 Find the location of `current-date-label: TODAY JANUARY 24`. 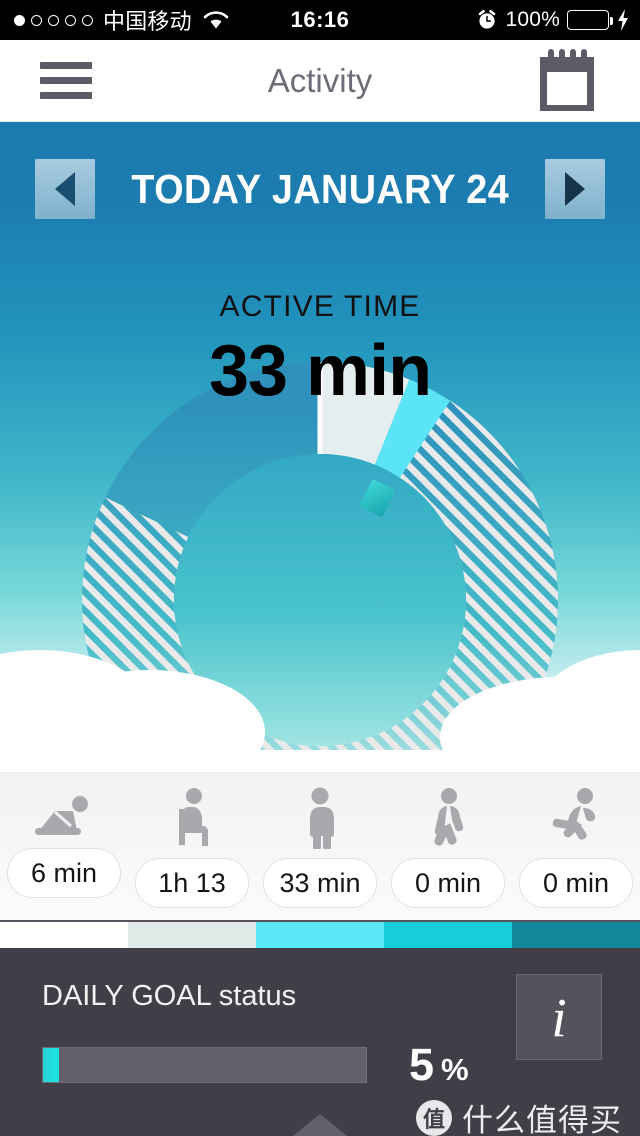

current-date-label: TODAY JANUARY 24 is located at coordinates (320, 188).